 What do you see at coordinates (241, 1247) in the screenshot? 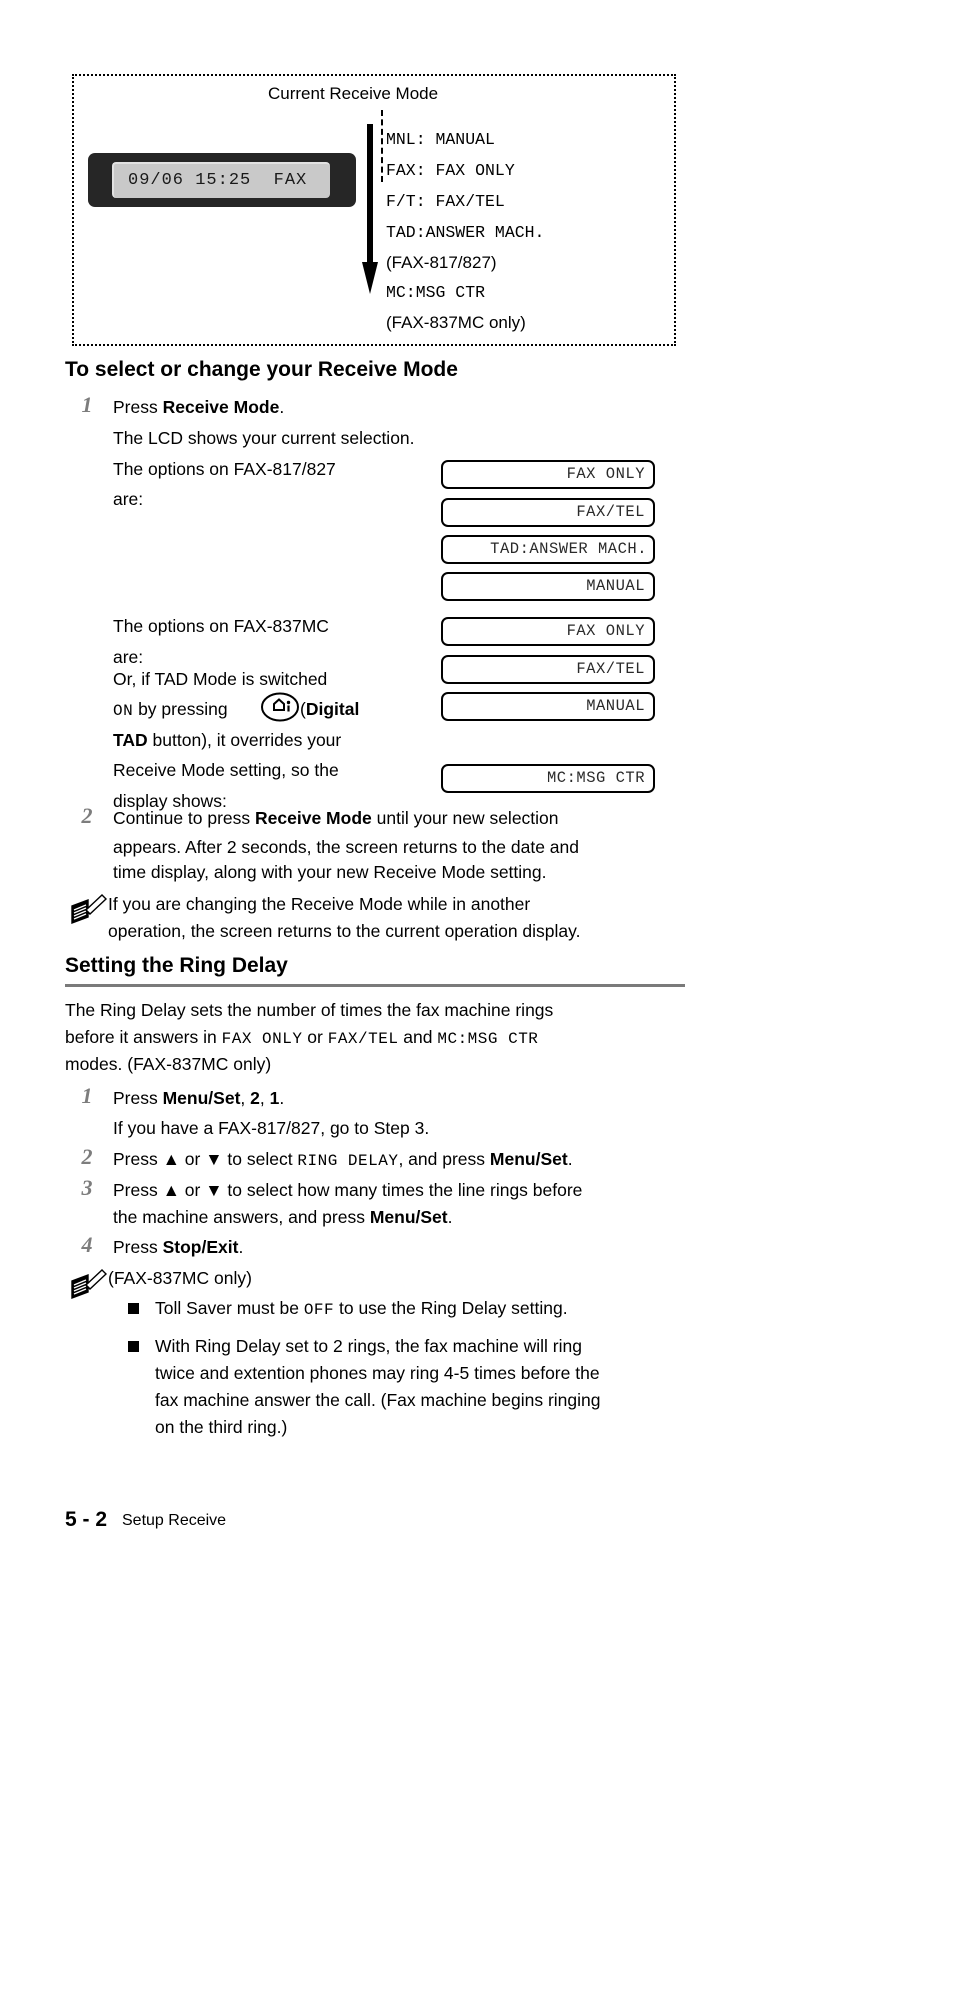
I see `rd-s4-post: .` at bounding box center [241, 1247].